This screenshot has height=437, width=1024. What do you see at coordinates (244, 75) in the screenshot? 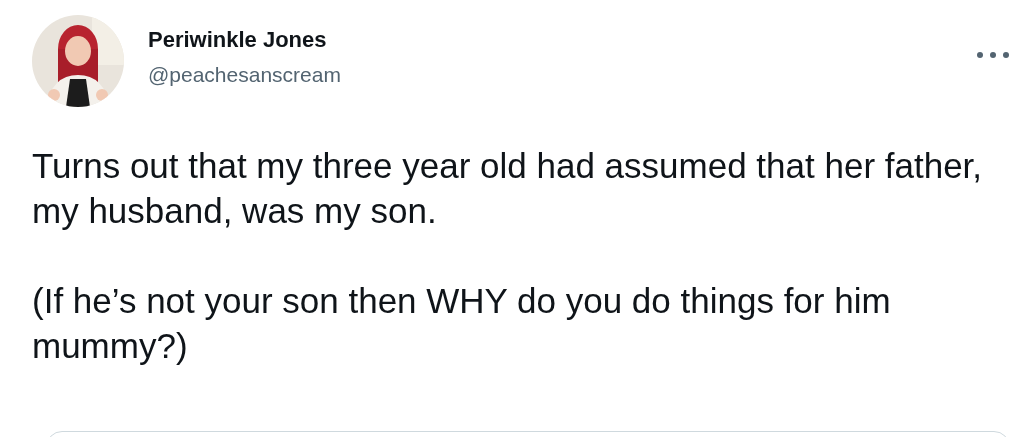
I see `author-handle: @peachesanscream` at bounding box center [244, 75].